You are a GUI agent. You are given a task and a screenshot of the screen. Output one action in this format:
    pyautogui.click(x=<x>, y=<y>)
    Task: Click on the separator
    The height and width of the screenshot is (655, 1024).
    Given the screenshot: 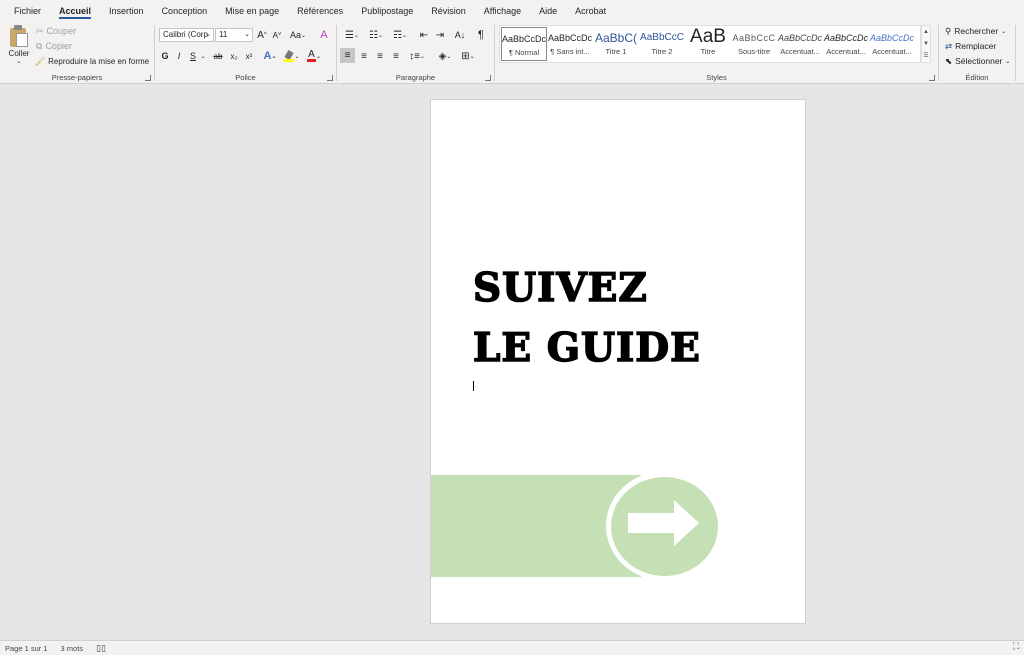 What is the action you would take?
    pyautogui.click(x=1015, y=53)
    